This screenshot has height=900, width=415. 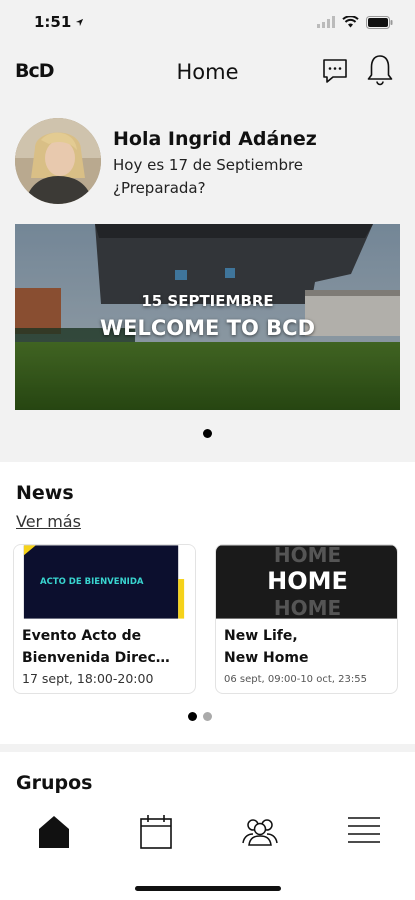 I want to click on news-heading: News, so click(x=45, y=493).